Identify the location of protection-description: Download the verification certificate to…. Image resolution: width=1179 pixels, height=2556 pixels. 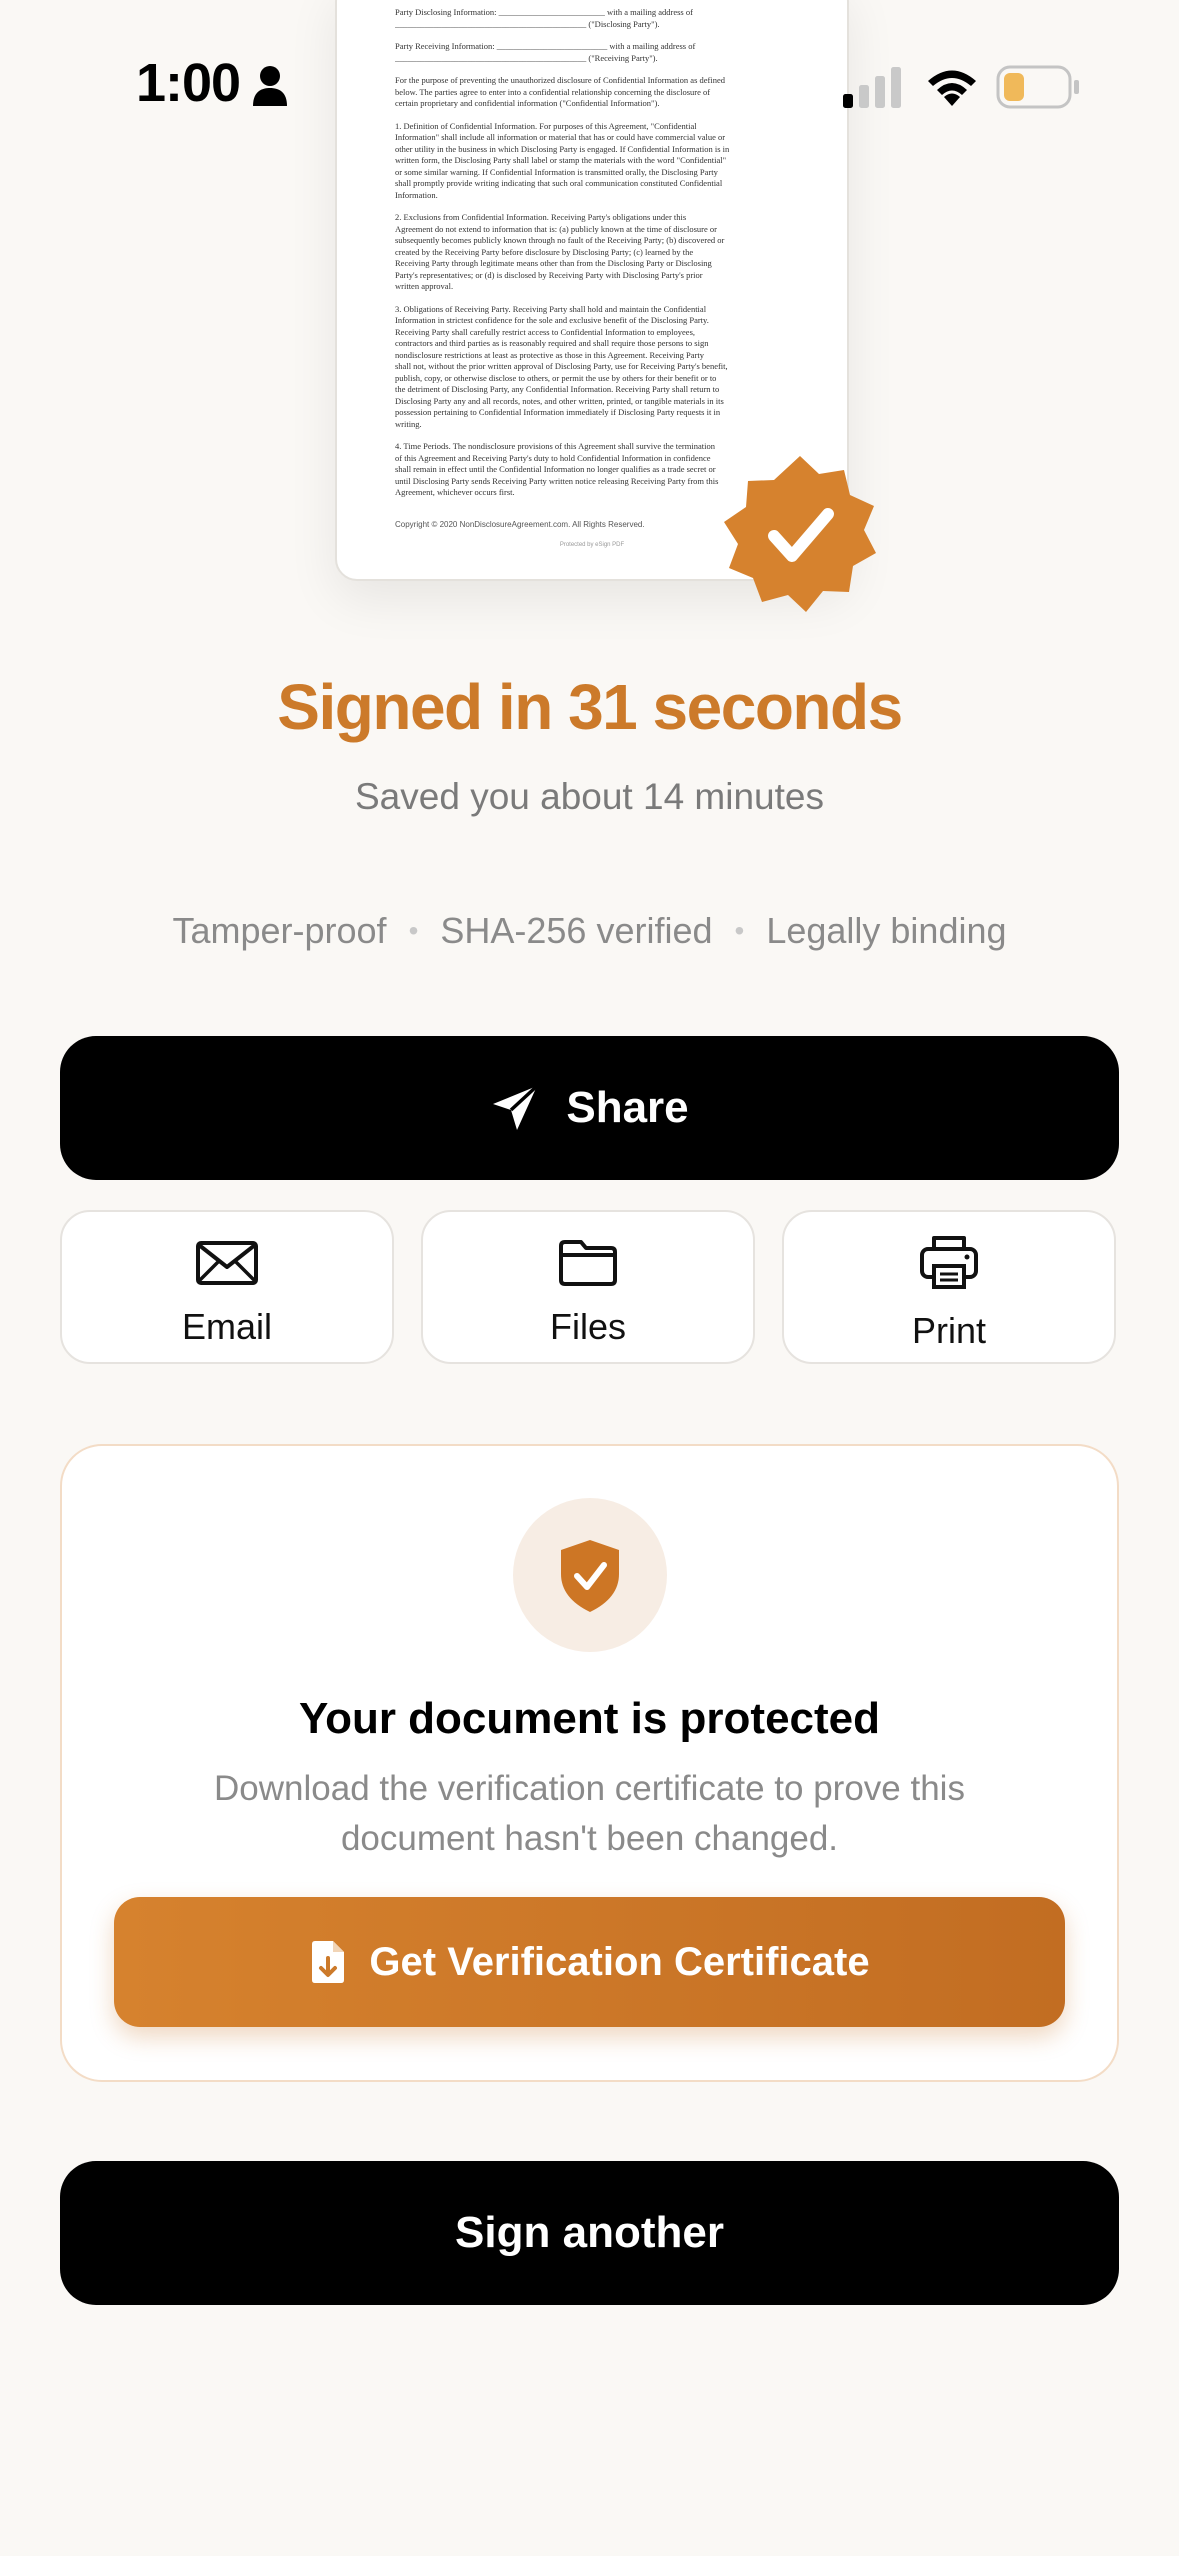
(589, 1813).